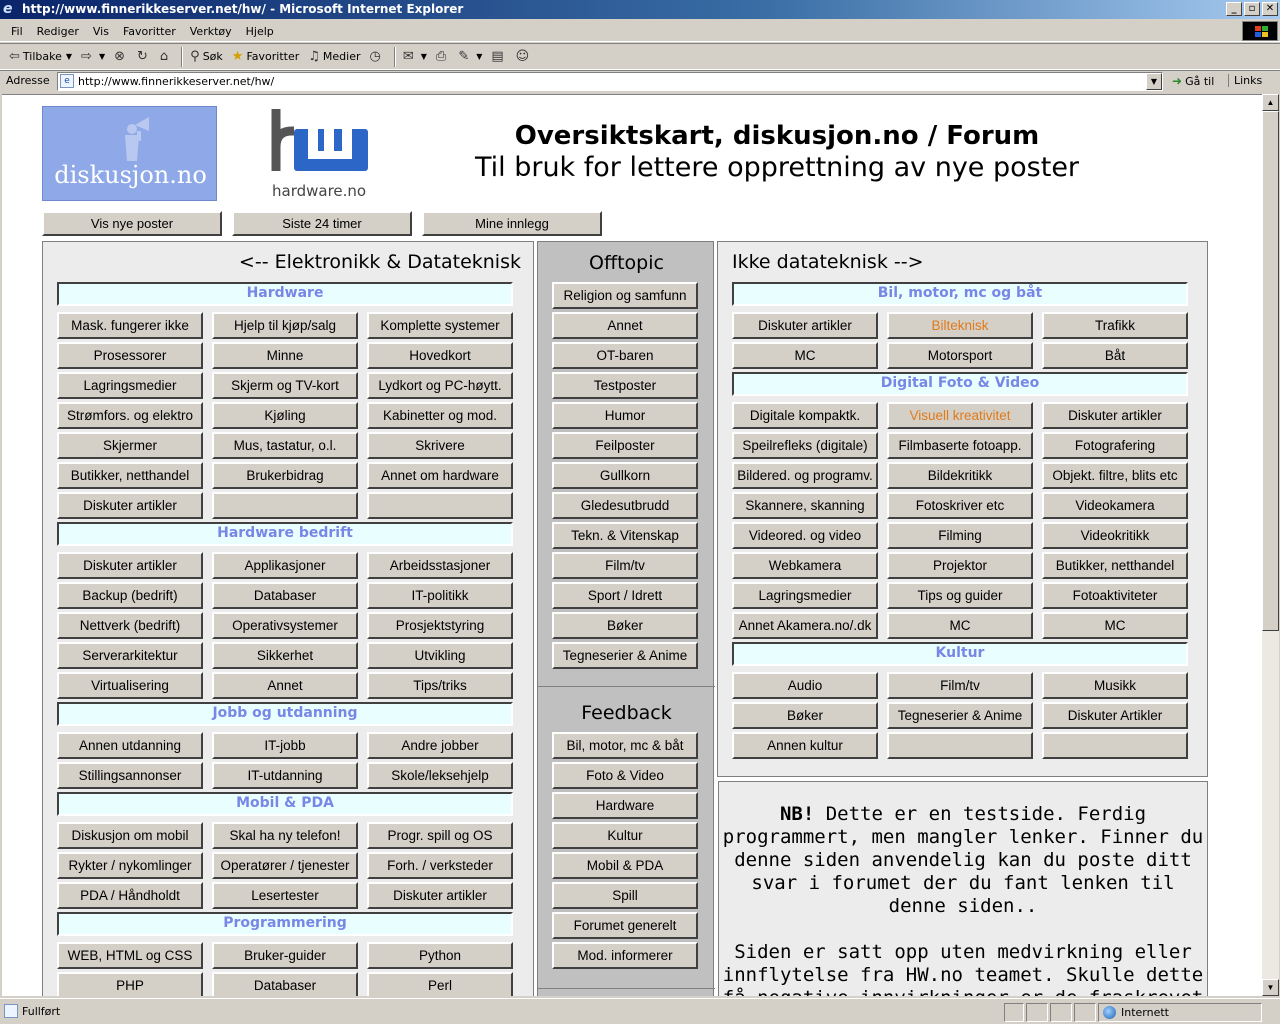  Describe the element at coordinates (524, 57) in the screenshot. I see `messenger-button: ☺` at that location.